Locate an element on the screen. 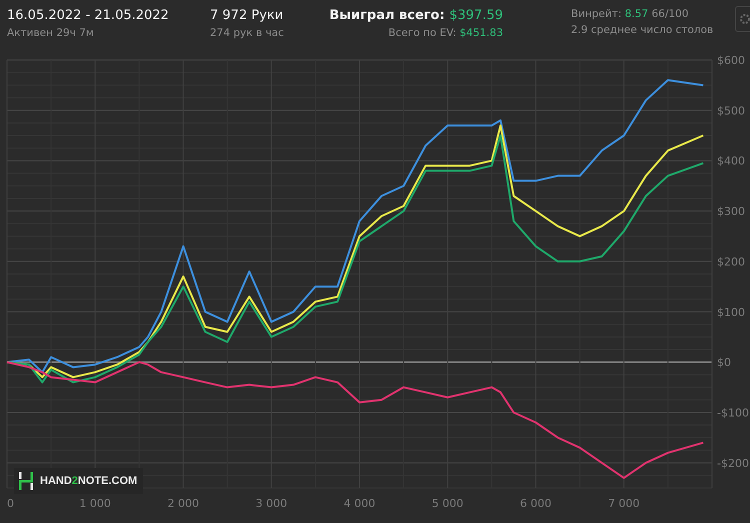 This screenshot has height=523, width=750. x-axis-label: 5 000 is located at coordinates (448, 503).